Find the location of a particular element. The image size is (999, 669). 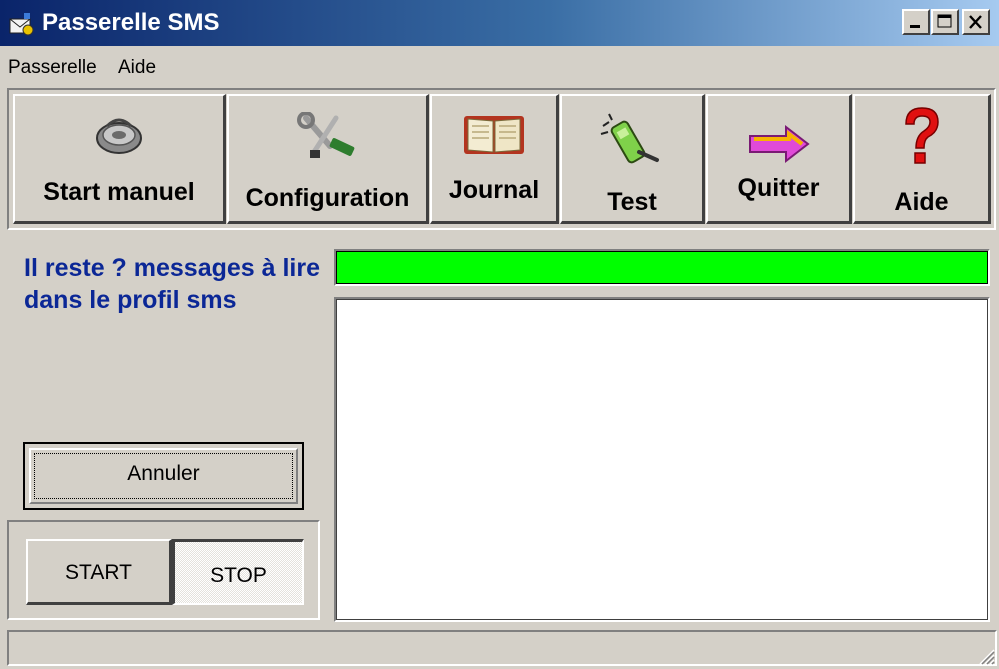

journal-button: Journal is located at coordinates (494, 159).